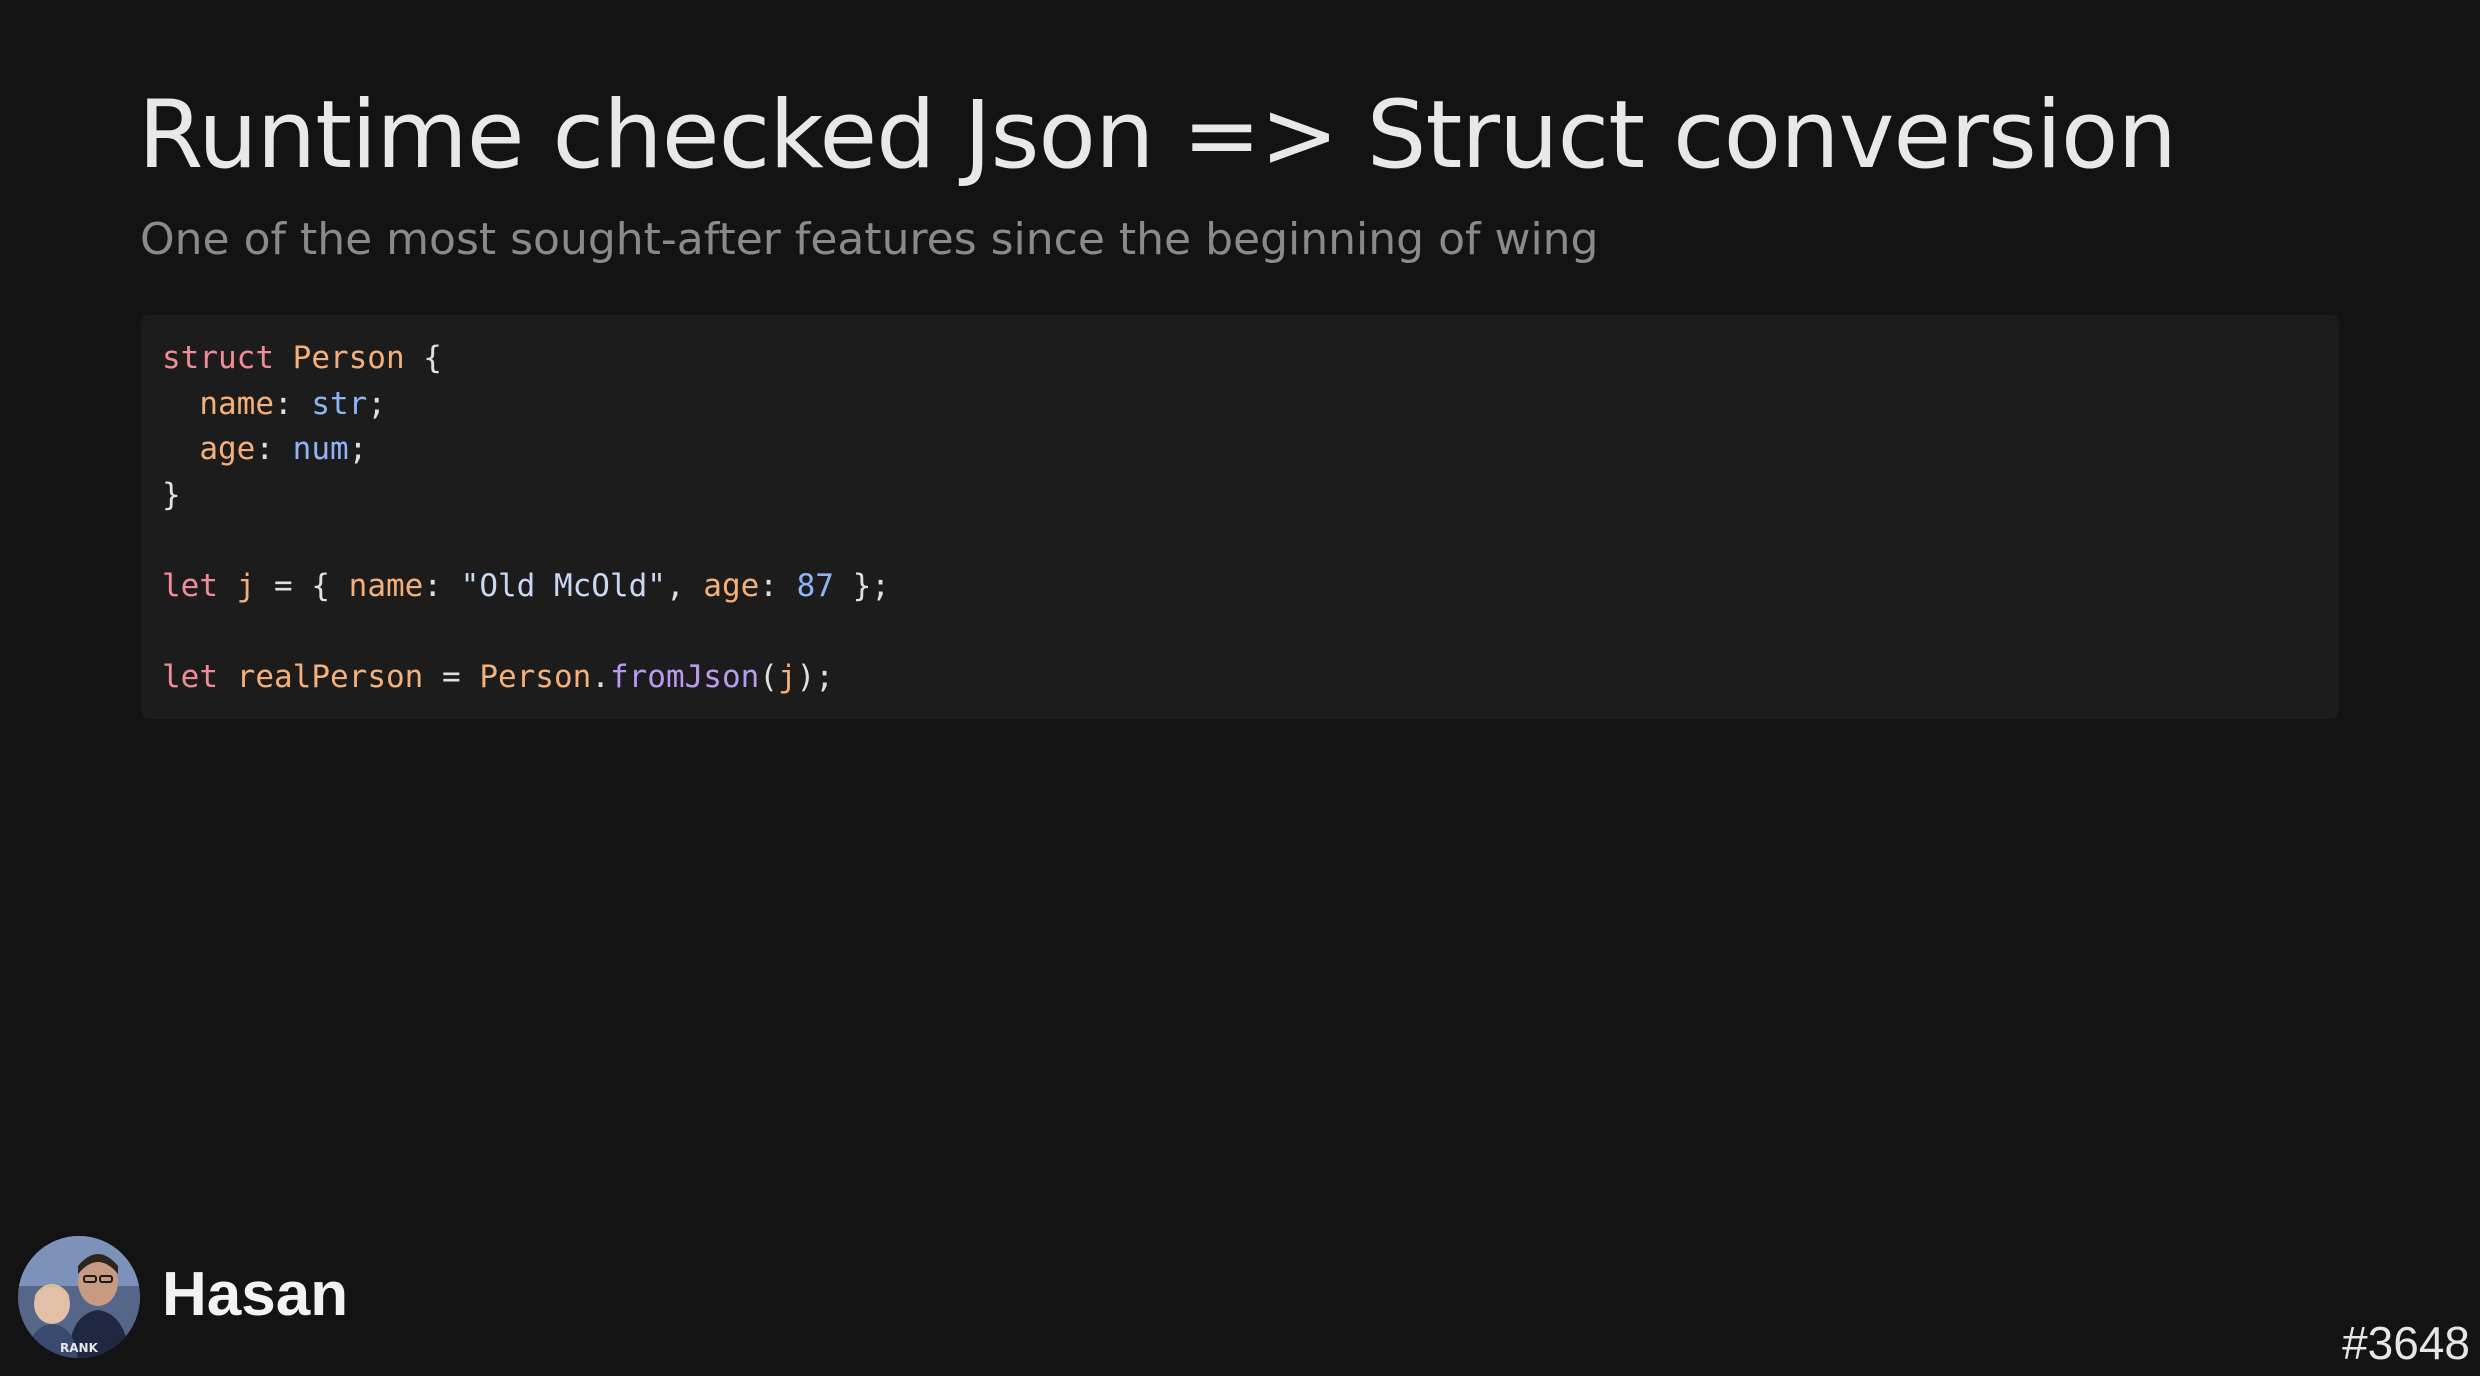  Describe the element at coordinates (320, 449) in the screenshot. I see `code-token-builtin: num` at that location.